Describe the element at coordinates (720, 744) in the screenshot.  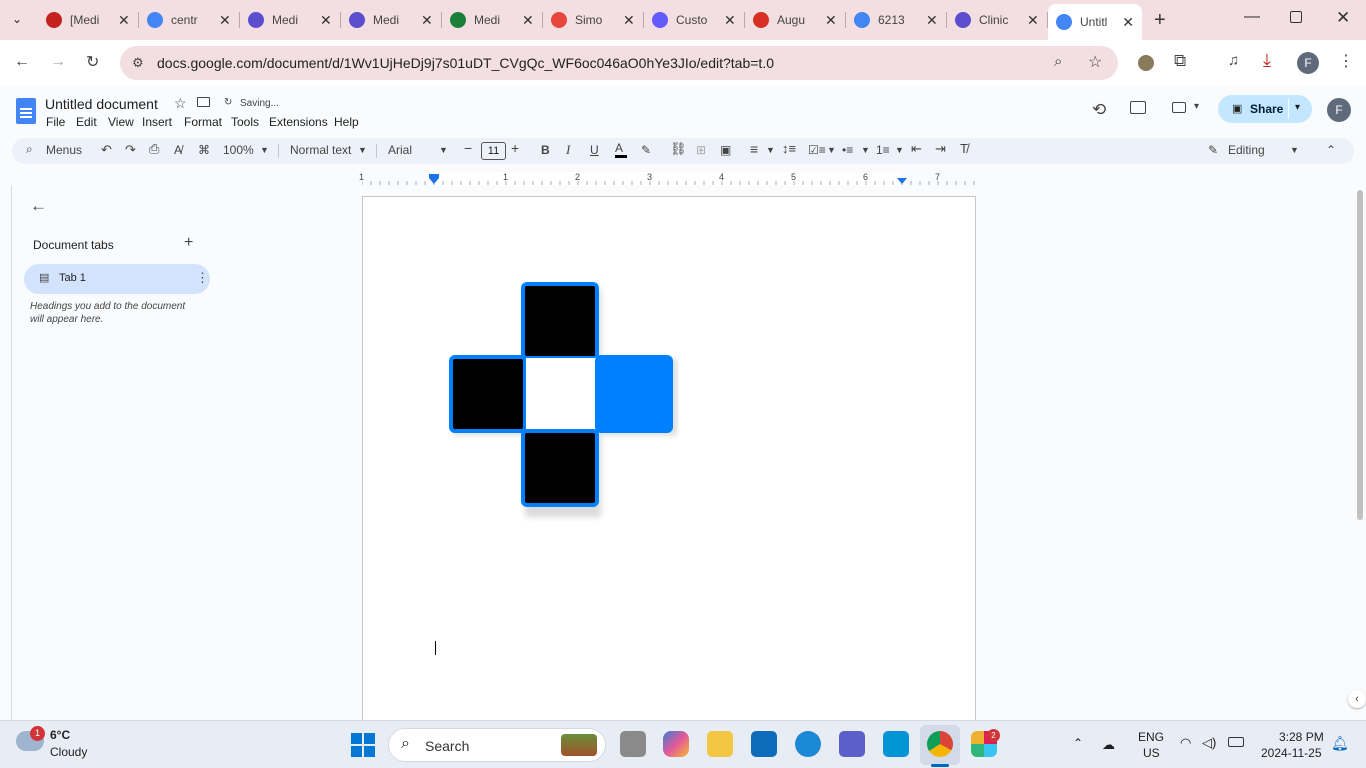
I see `file-explorer-icon` at that location.